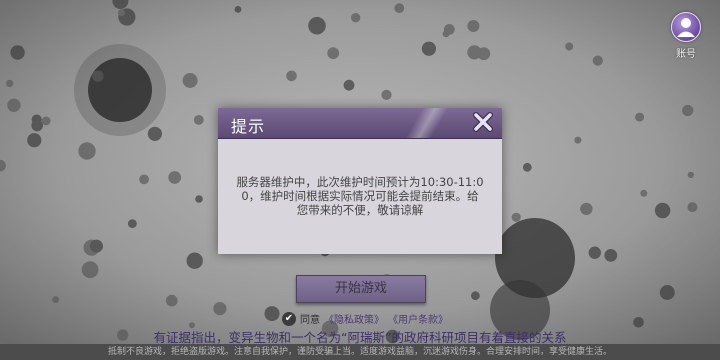  Describe the element at coordinates (686, 27) in the screenshot. I see `user-icon` at that location.